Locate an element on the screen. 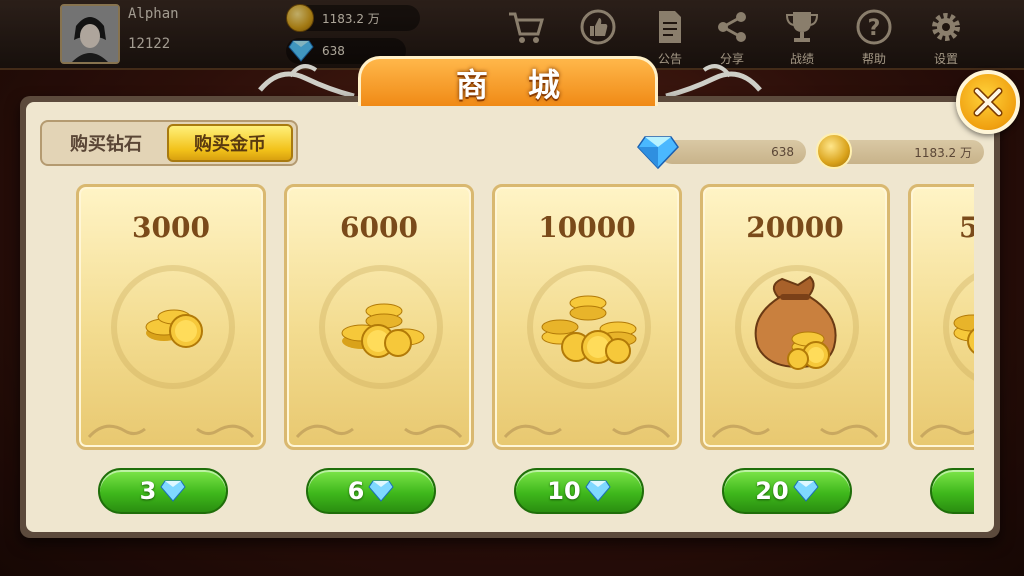 This screenshot has width=1024, height=576. title-swirl-left-icon is located at coordinates (306, 81).